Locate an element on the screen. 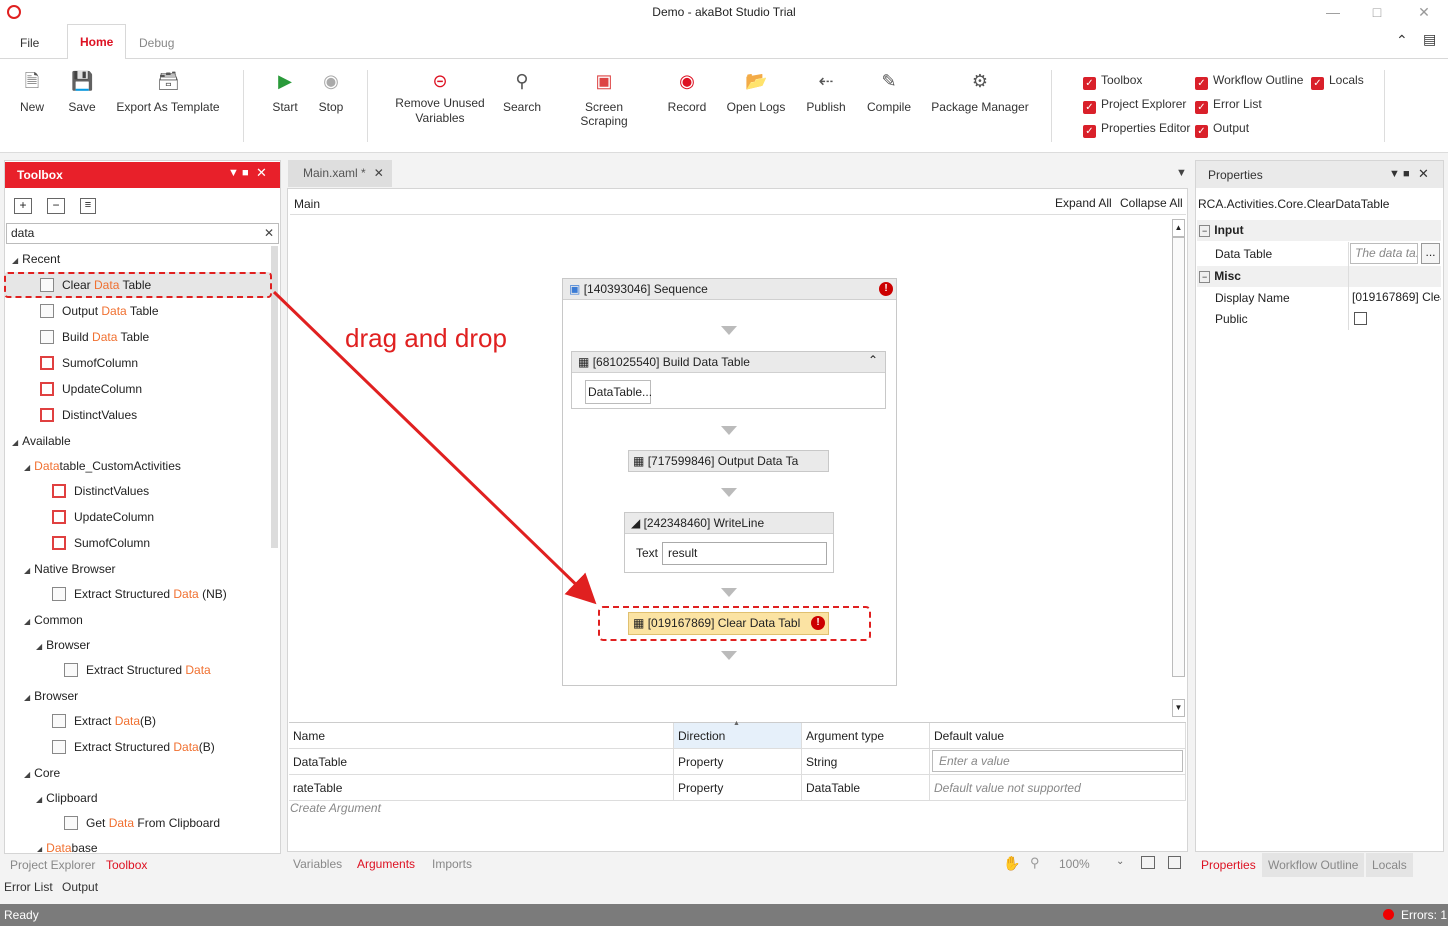 The height and width of the screenshot is (926, 1448). error-list-check: ✓ Error List is located at coordinates (1228, 105).